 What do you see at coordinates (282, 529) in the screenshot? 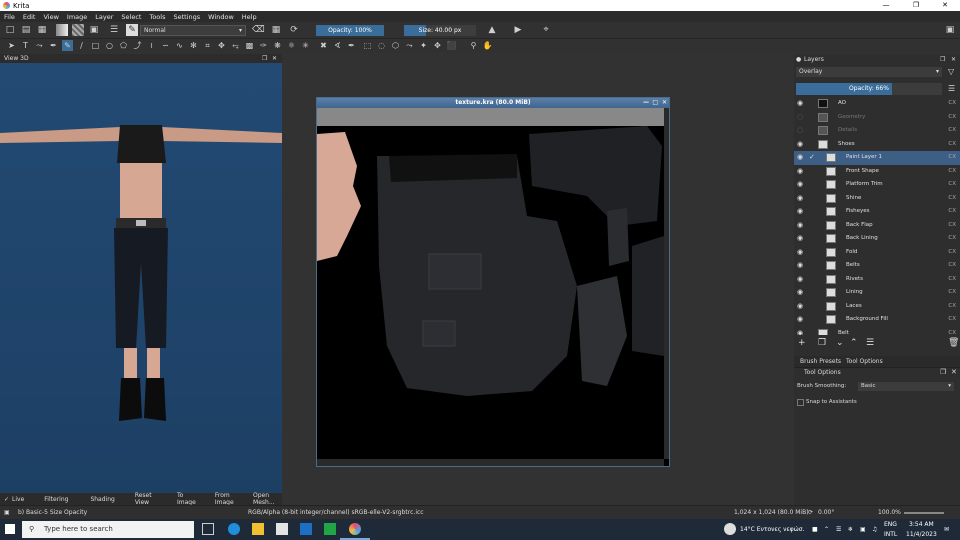
I see `store-icon` at bounding box center [282, 529].